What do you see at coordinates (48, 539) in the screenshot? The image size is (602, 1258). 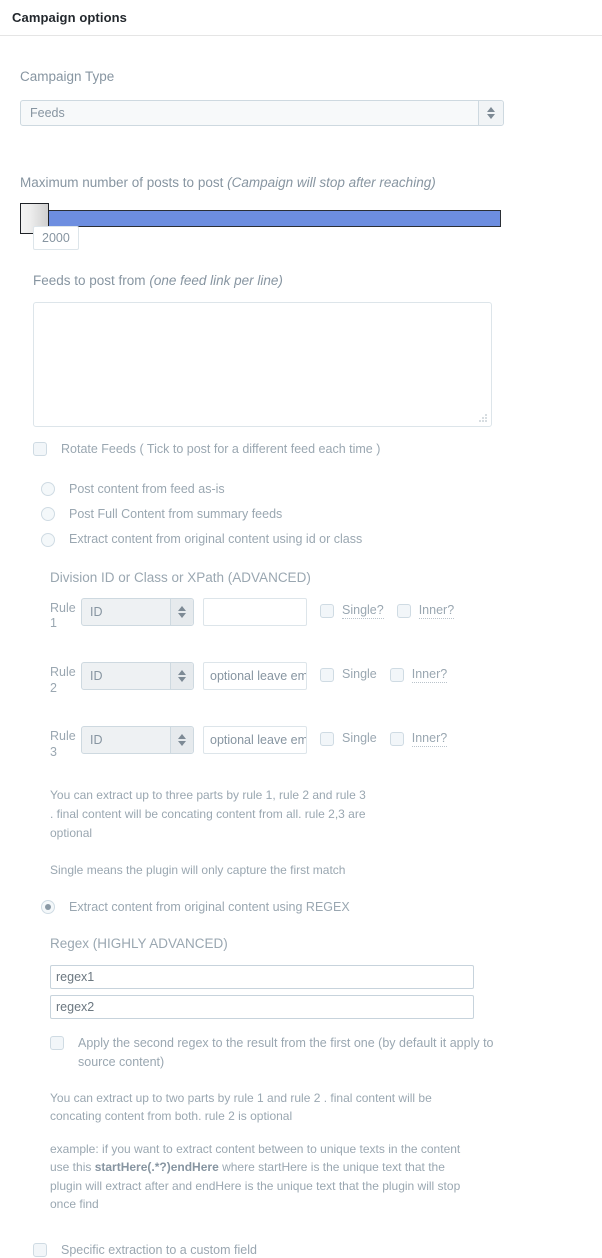 I see `radio-extract-by-id-class` at bounding box center [48, 539].